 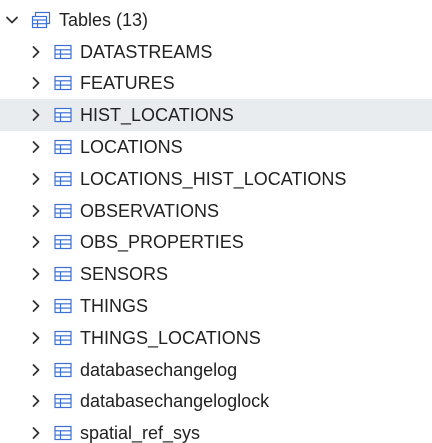 I want to click on tree-item-table: THINGS_LOCATIONS, so click(x=216, y=338).